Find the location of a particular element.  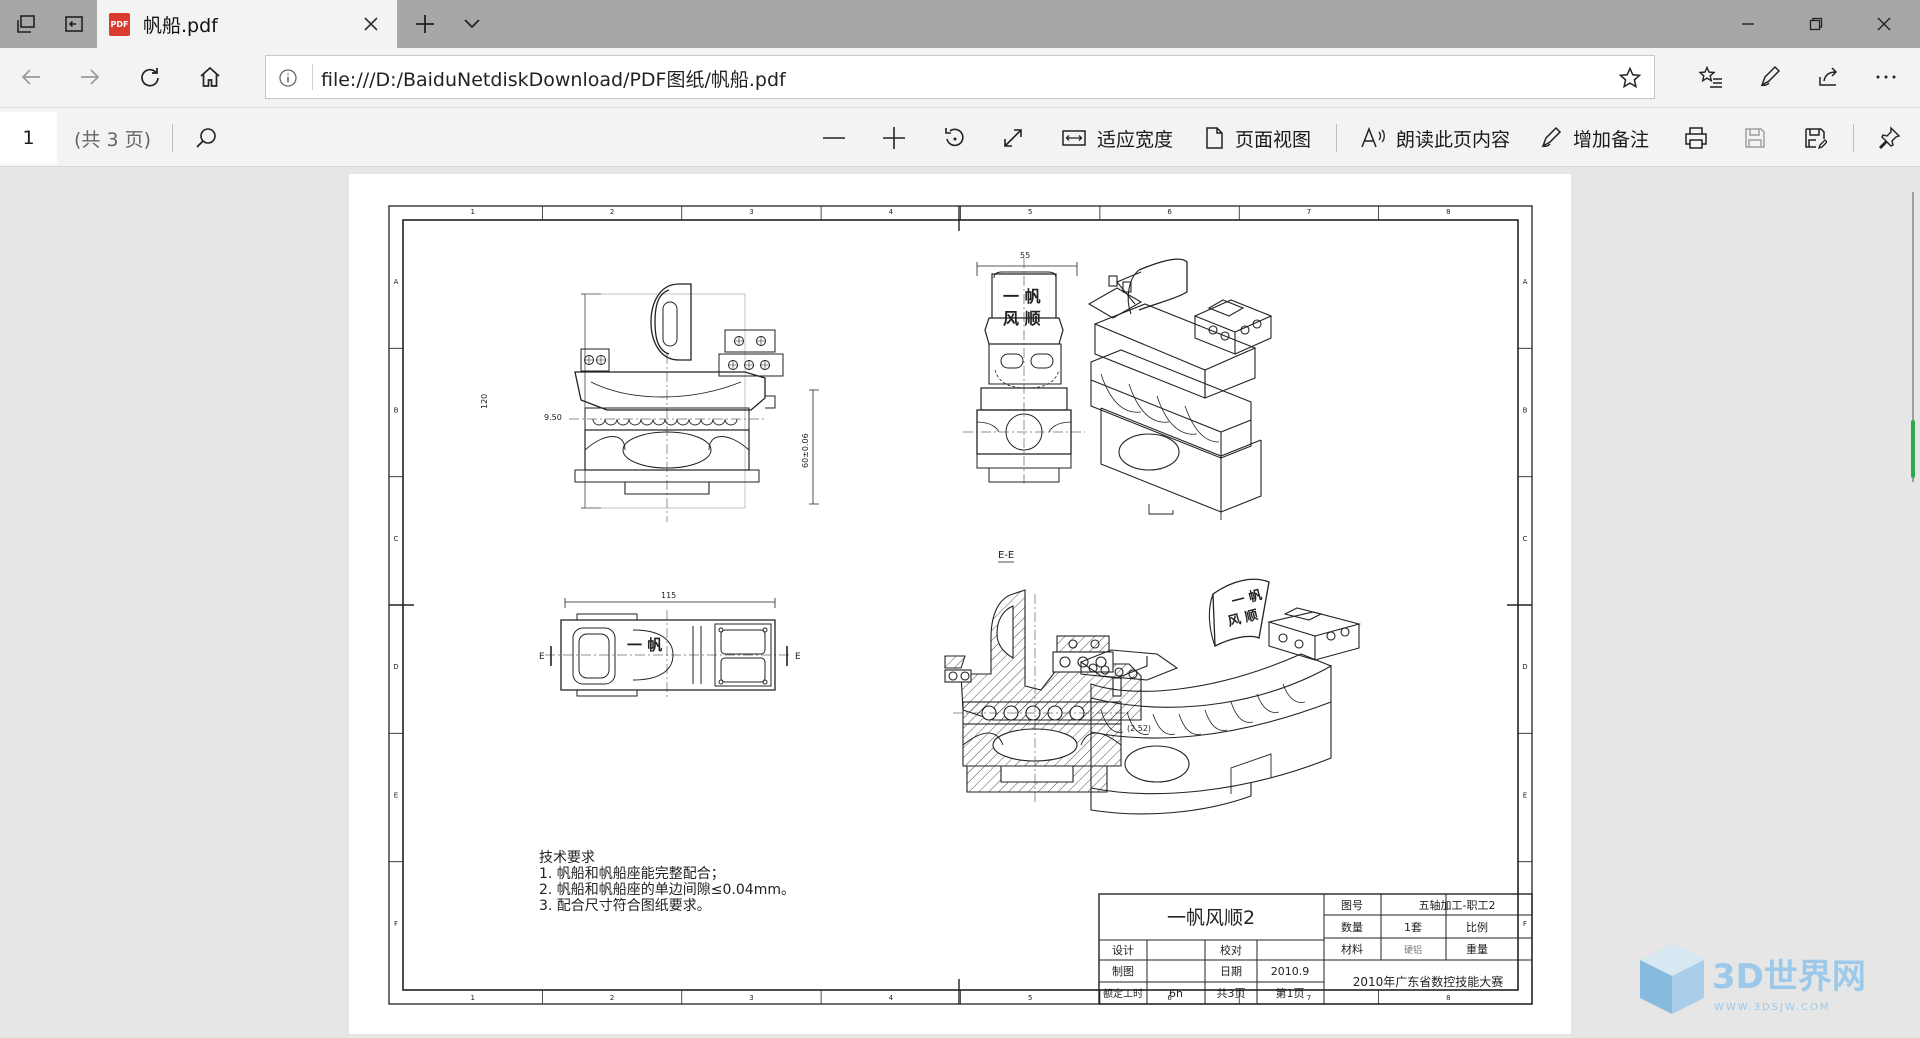

set-aside-icon is located at coordinates (74, 24).